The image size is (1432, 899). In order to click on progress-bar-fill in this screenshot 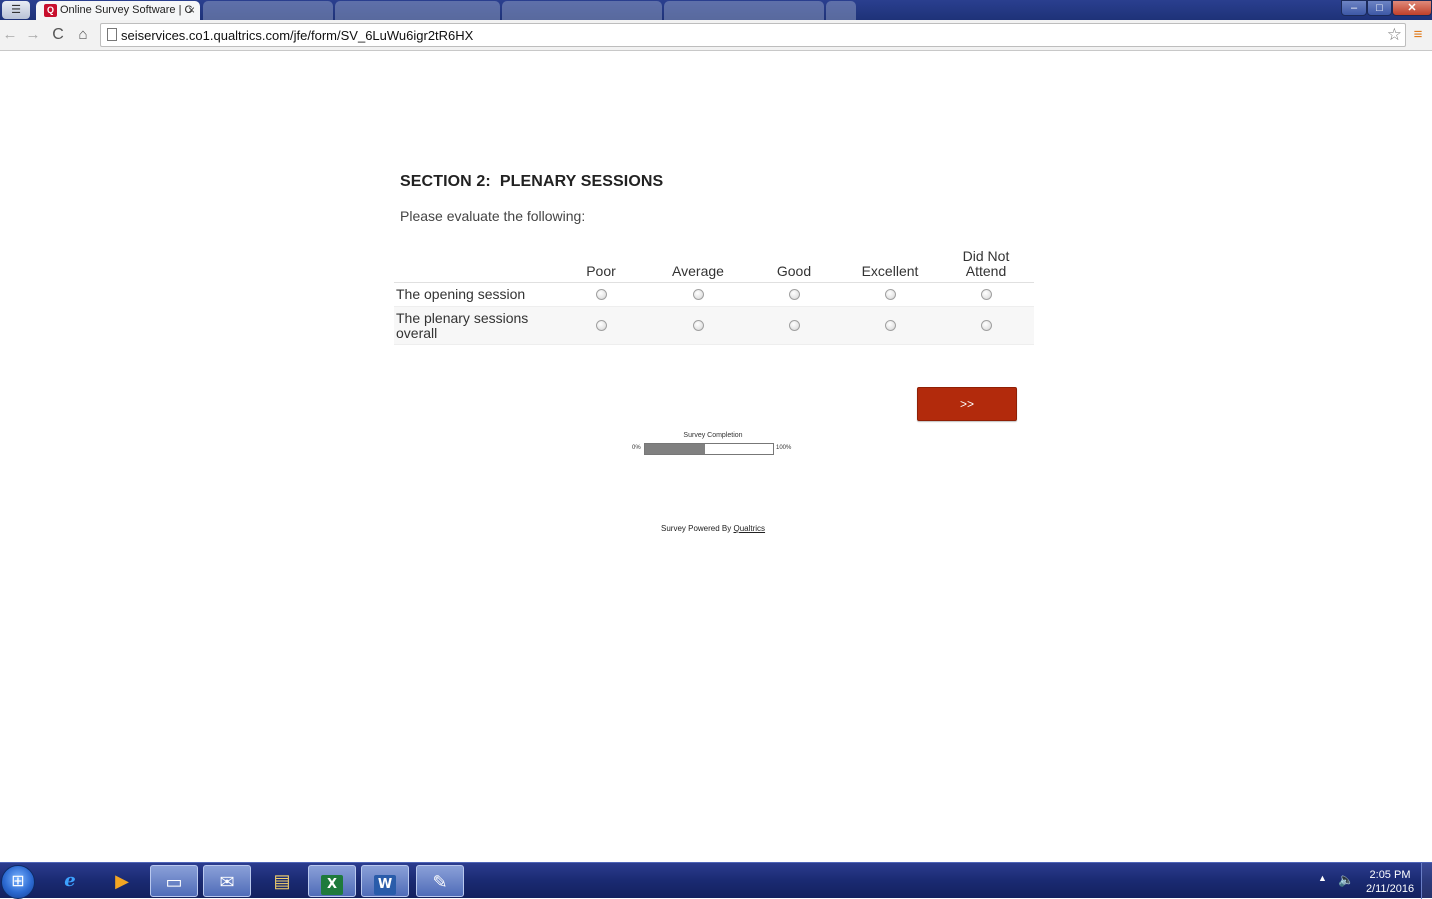, I will do `click(675, 449)`.